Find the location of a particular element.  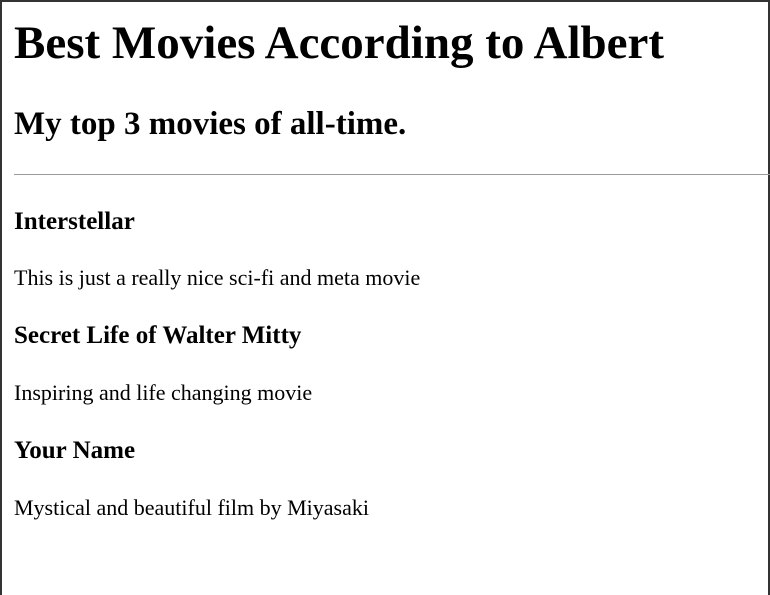

page-subtitle: My top 3 movies of all-time. is located at coordinates (210, 124).